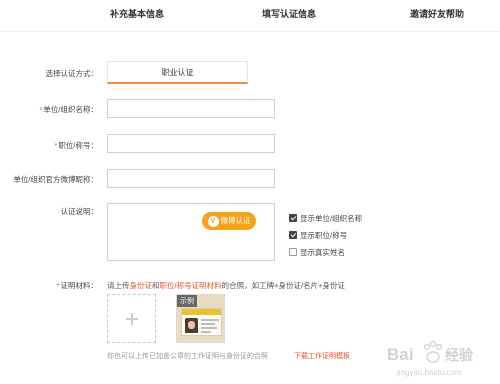  What do you see at coordinates (156, 285) in the screenshot?
I see `instruction-text: 和` at bounding box center [156, 285].